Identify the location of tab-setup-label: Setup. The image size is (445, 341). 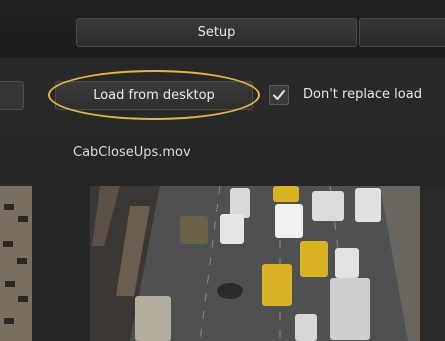
(216, 32).